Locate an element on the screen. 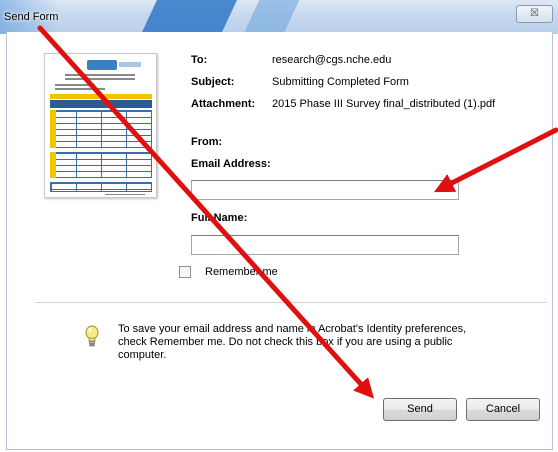 This screenshot has height=452, width=558. attachment-label: Attachment: is located at coordinates (223, 104).